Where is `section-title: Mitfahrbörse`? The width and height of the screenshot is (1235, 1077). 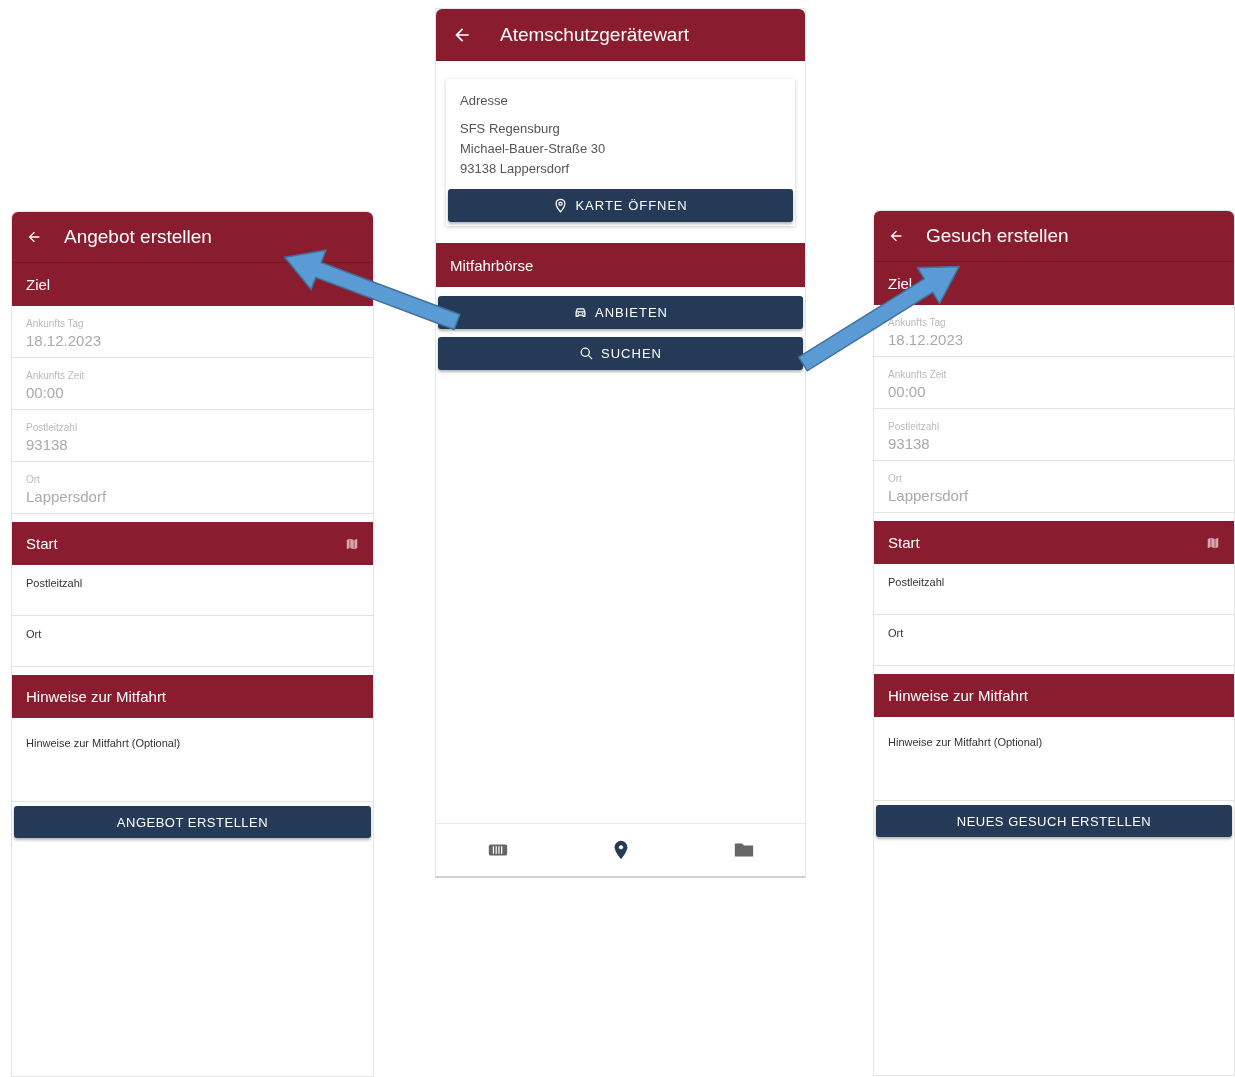
section-title: Mitfahrbörse is located at coordinates (492, 265).